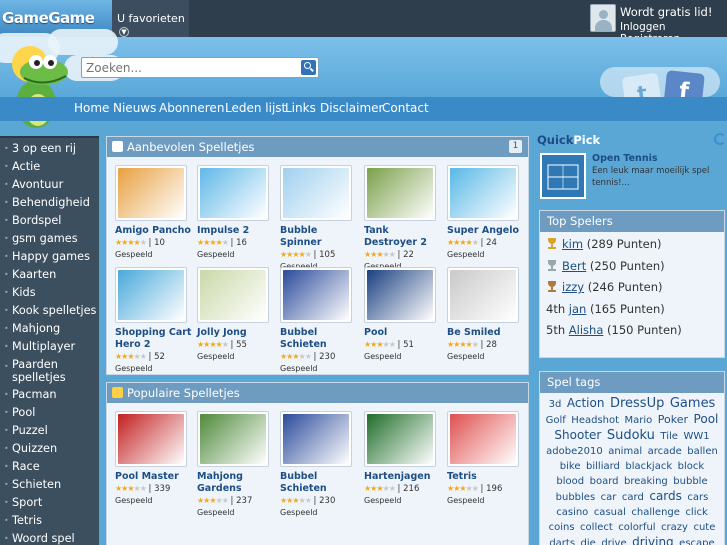 The height and width of the screenshot is (545, 727). What do you see at coordinates (487, 231) in the screenshot?
I see `game-title-link: Super Angelo` at bounding box center [487, 231].